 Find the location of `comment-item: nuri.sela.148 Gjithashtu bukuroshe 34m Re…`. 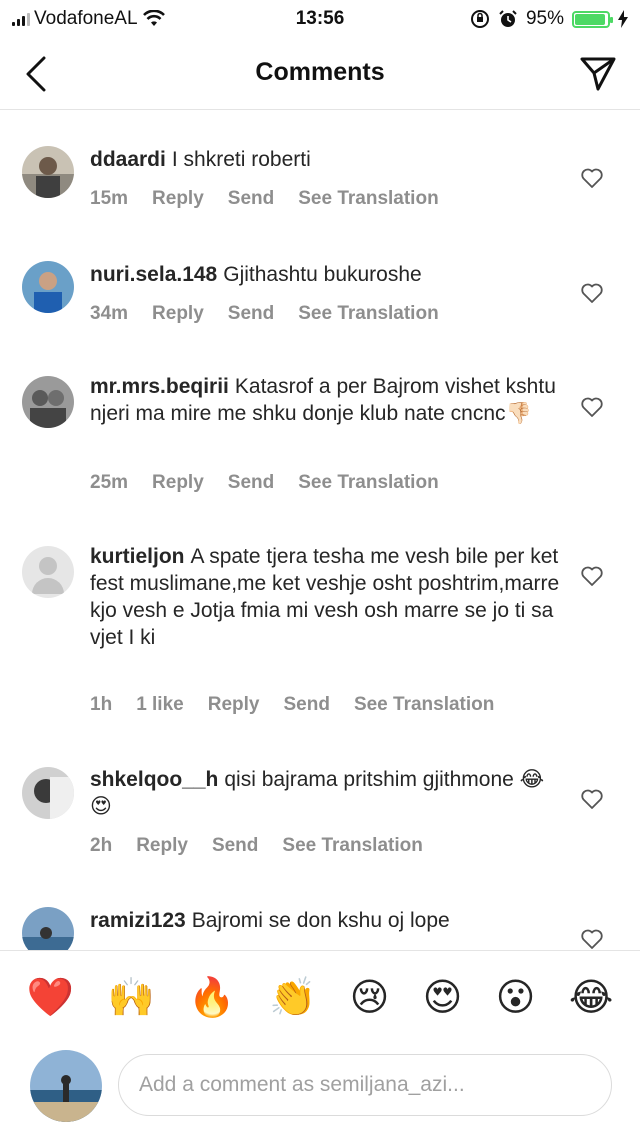

comment-item: nuri.sela.148 Gjithashtu bukuroshe 34m Re… is located at coordinates (320, 282).